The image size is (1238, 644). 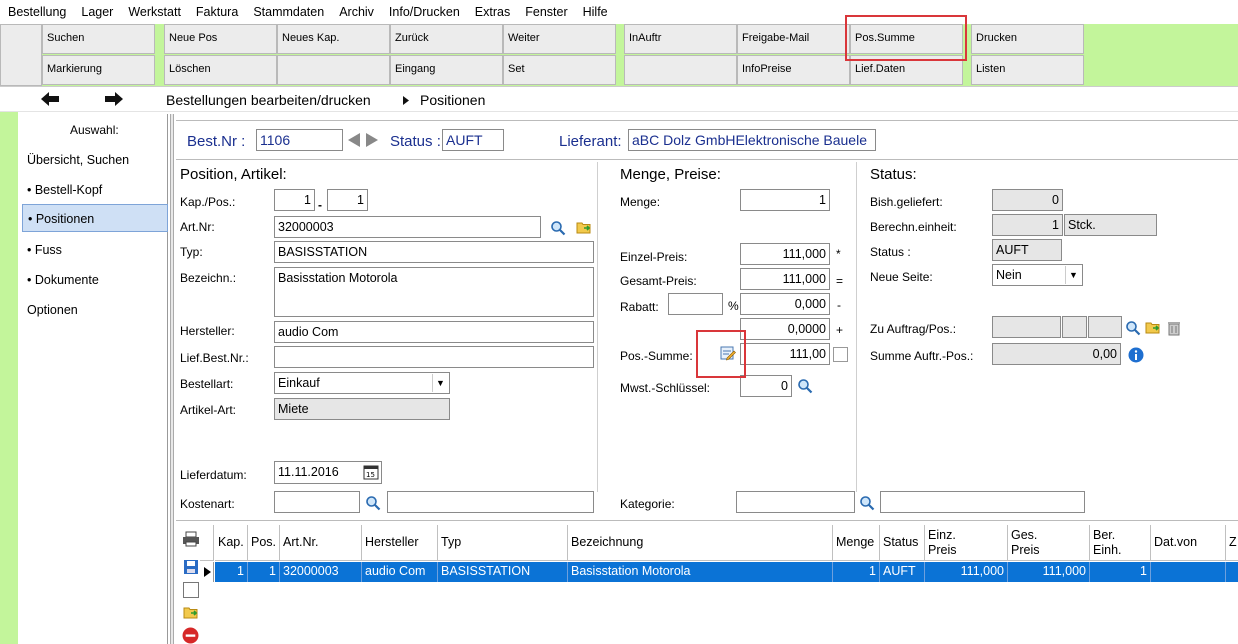 I want to click on pos-summe-field: 111,00, so click(x=785, y=354).